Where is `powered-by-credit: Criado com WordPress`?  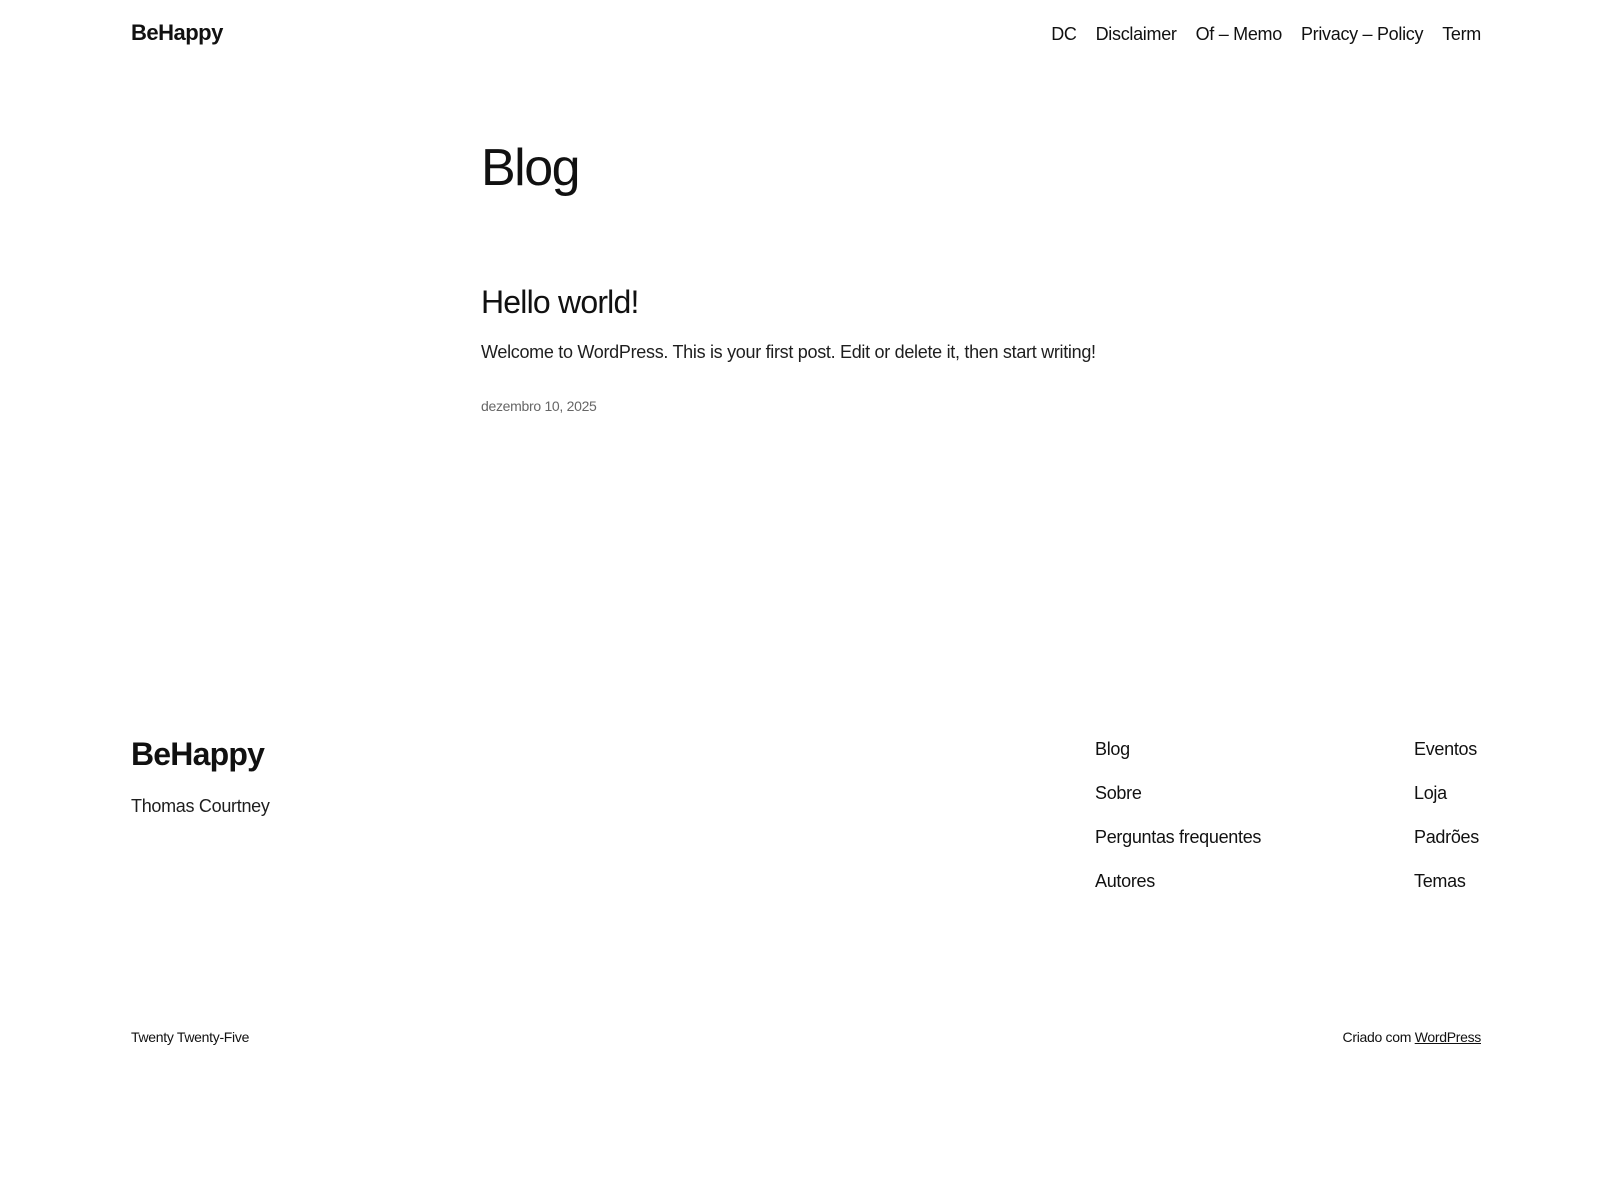 powered-by-credit: Criado com WordPress is located at coordinates (1412, 1037).